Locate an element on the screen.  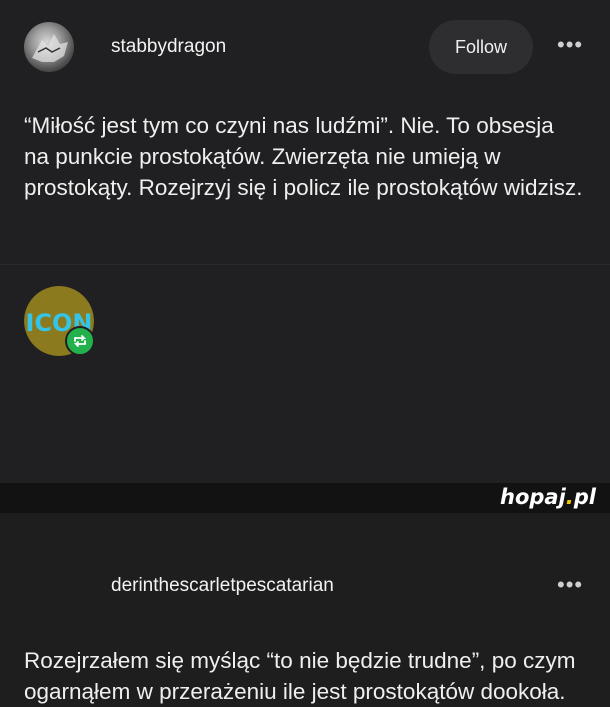
reblog-icon is located at coordinates (80, 341).